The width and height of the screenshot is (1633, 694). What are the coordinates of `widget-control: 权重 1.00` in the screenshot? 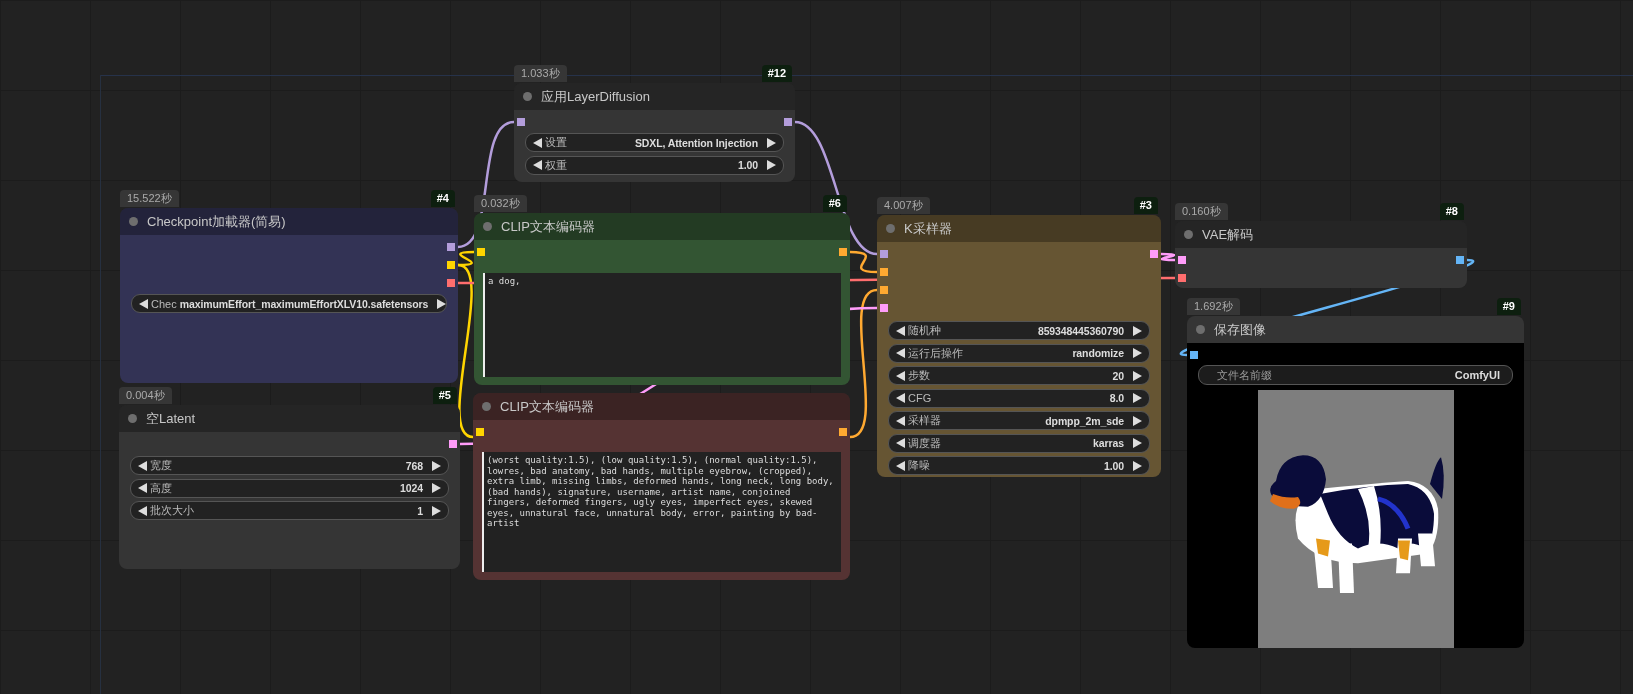 It's located at (654, 165).